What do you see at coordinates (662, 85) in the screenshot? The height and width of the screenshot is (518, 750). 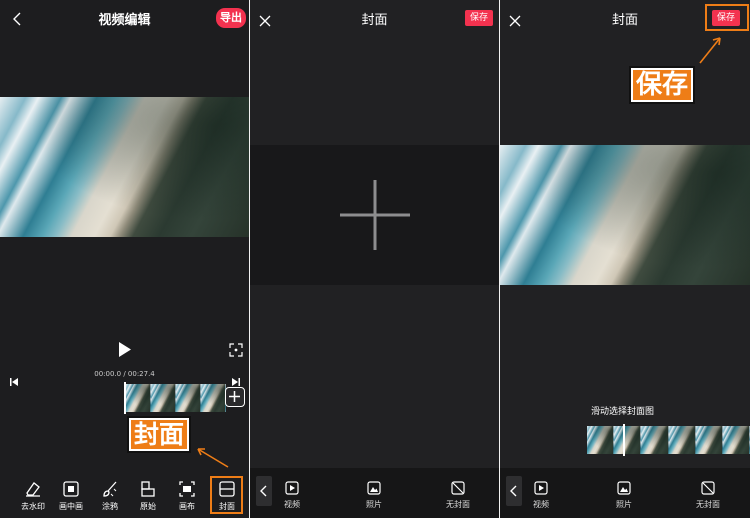 I see `save-callout: 保存` at bounding box center [662, 85].